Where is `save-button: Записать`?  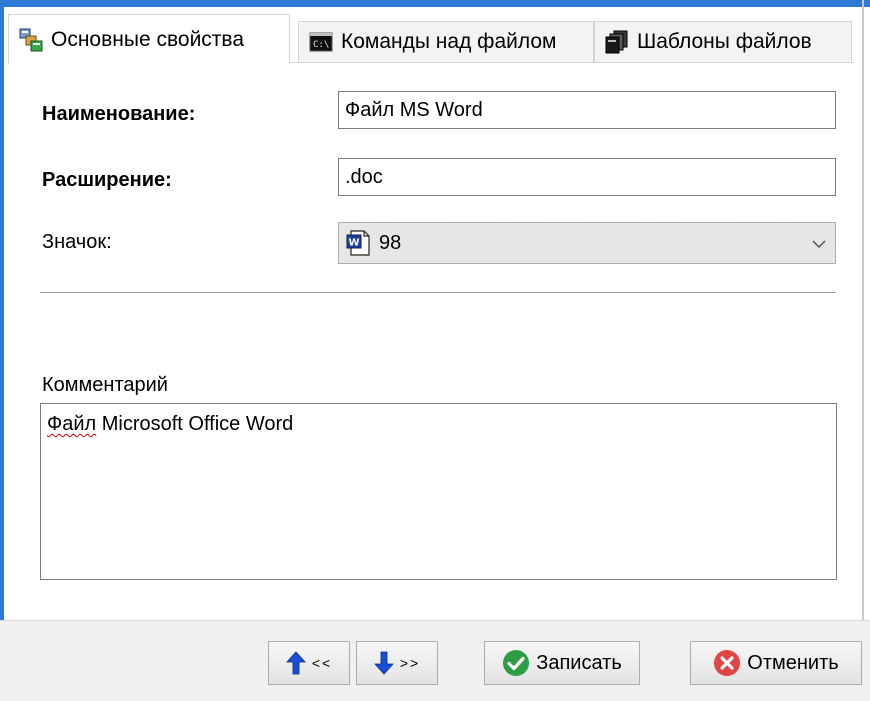 save-button: Записать is located at coordinates (562, 663).